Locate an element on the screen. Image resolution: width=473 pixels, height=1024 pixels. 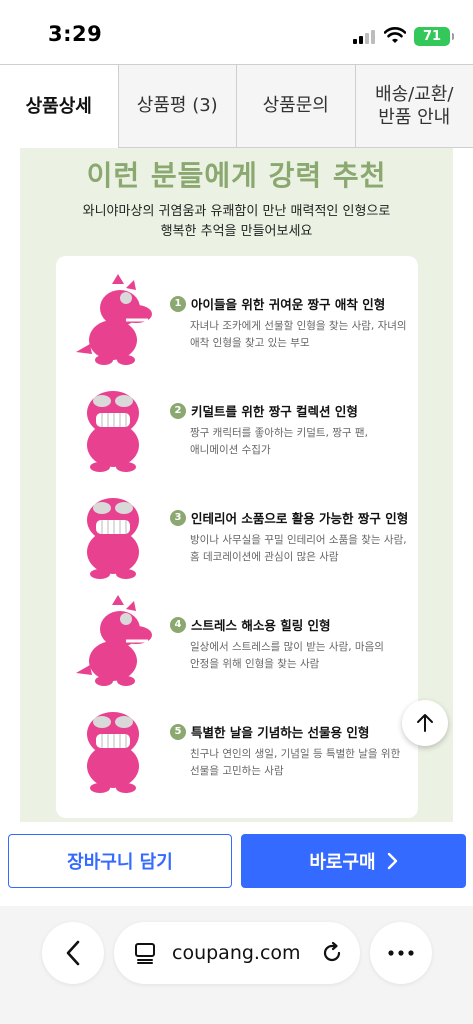
url-text: coupang.com is located at coordinates (236, 953).